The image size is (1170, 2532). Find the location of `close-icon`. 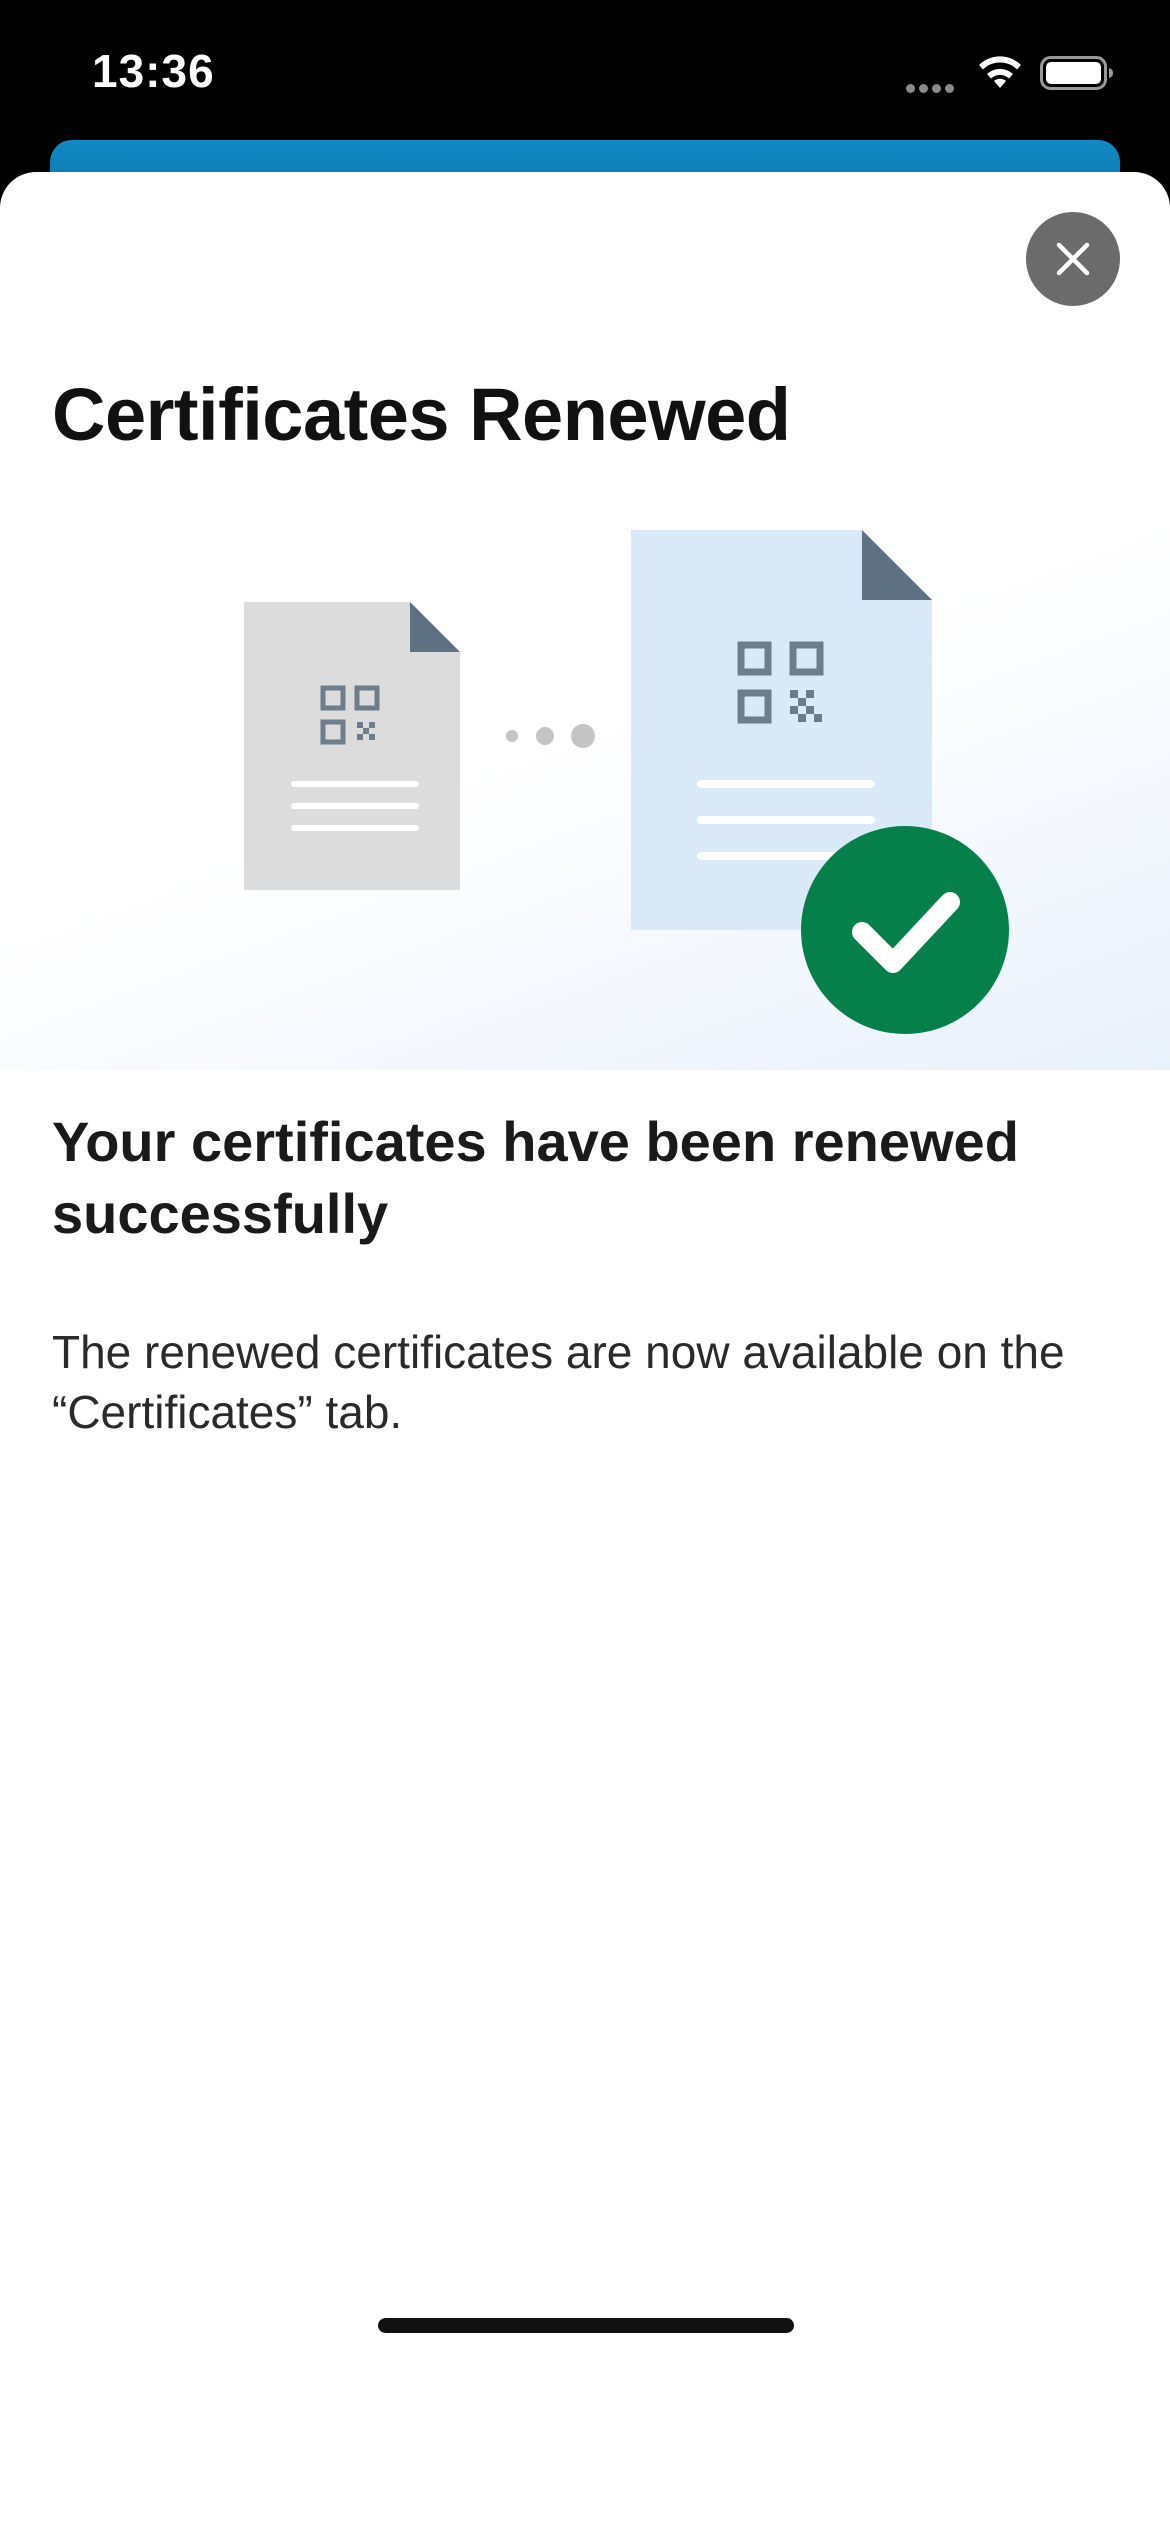

close-icon is located at coordinates (1073, 259).